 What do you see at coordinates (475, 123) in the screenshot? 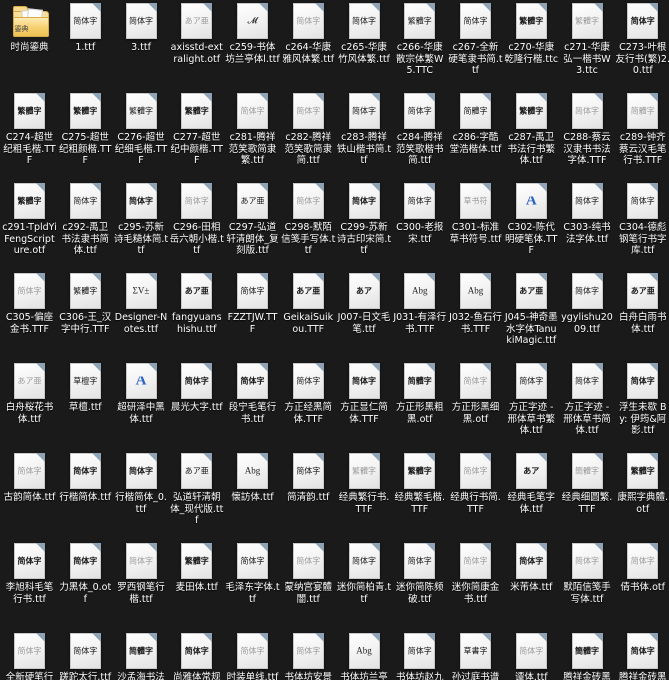
I see `file-item: 简體字 c286-字酷堂浩楷体.ttf` at bounding box center [475, 123].